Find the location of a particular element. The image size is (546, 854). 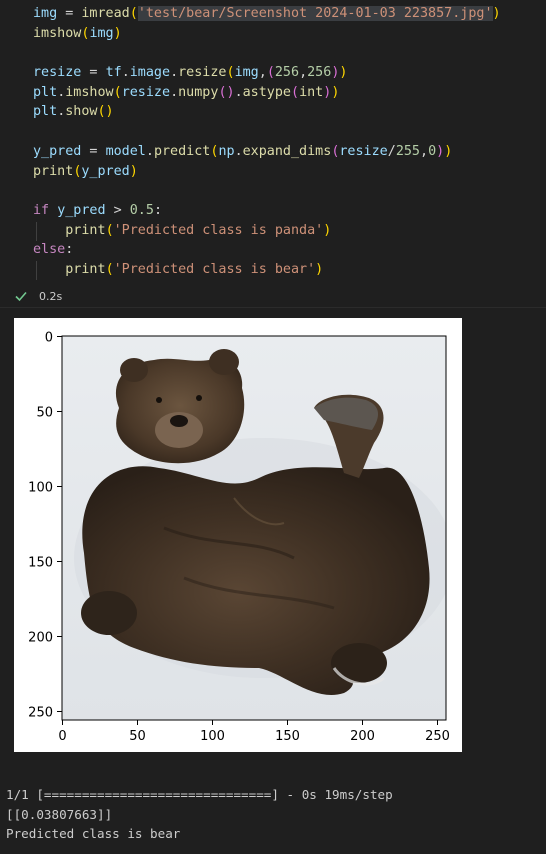

code-line: plt.imshow(resize.numpy().astype(int)) is located at coordinates (267, 93).